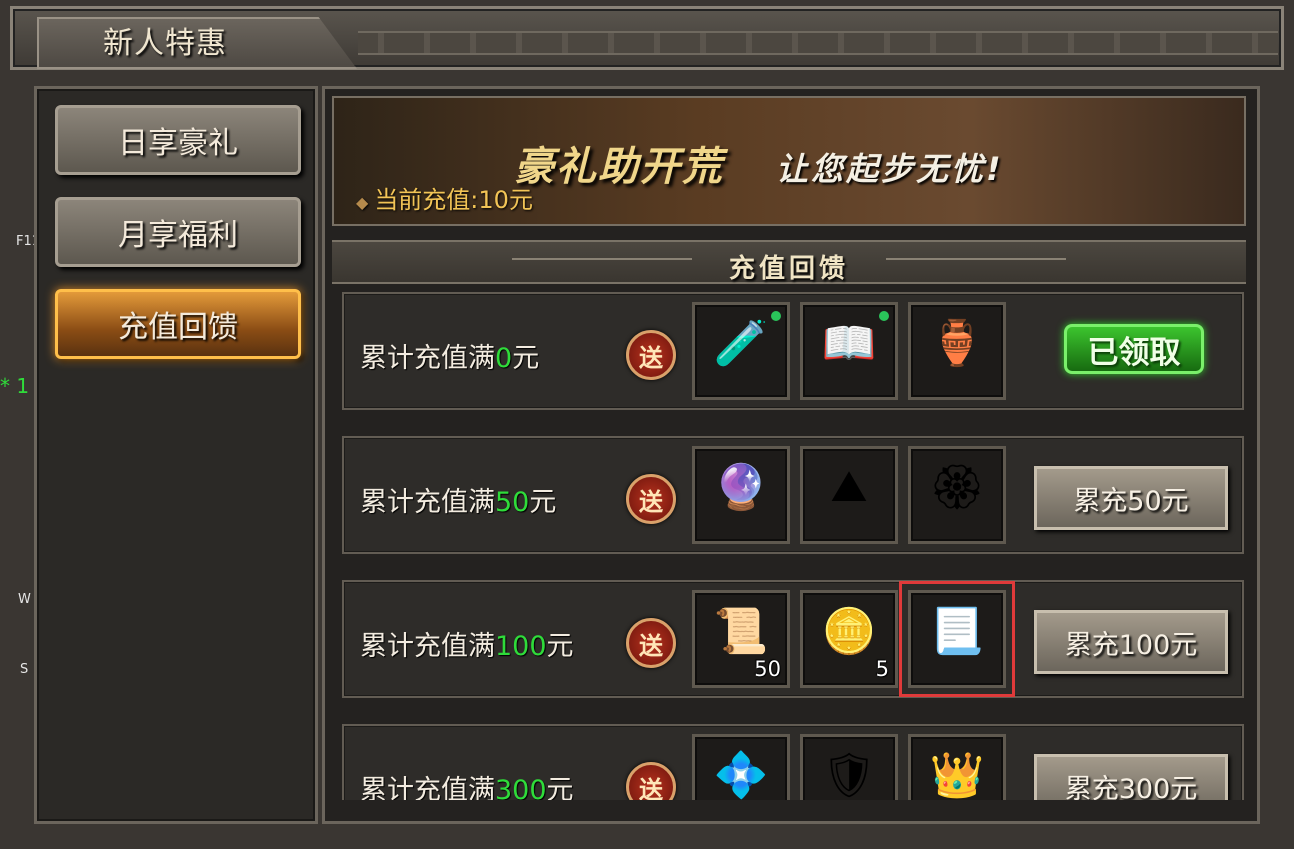  What do you see at coordinates (512, 502) in the screenshot?
I see `threshold-amount: 50` at bounding box center [512, 502].